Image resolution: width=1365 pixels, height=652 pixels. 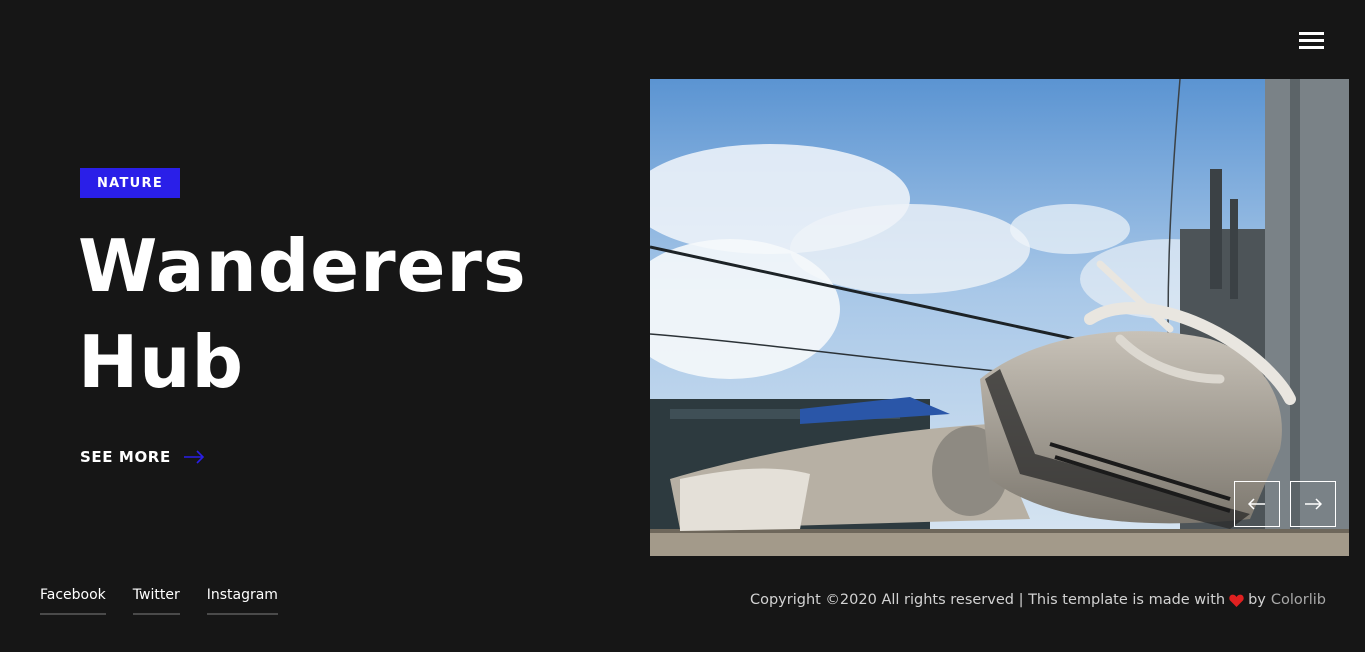 I want to click on facebook-link: Facebook, so click(x=73, y=600).